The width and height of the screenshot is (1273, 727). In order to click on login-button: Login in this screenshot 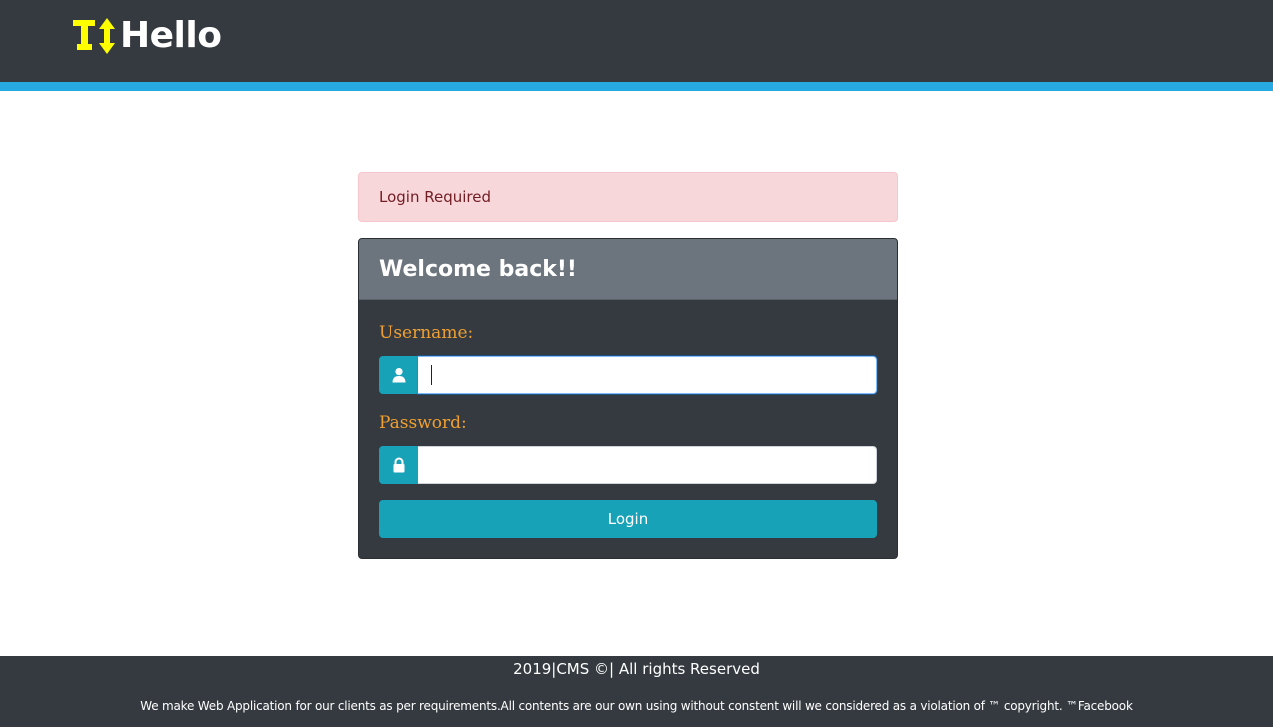, I will do `click(628, 519)`.